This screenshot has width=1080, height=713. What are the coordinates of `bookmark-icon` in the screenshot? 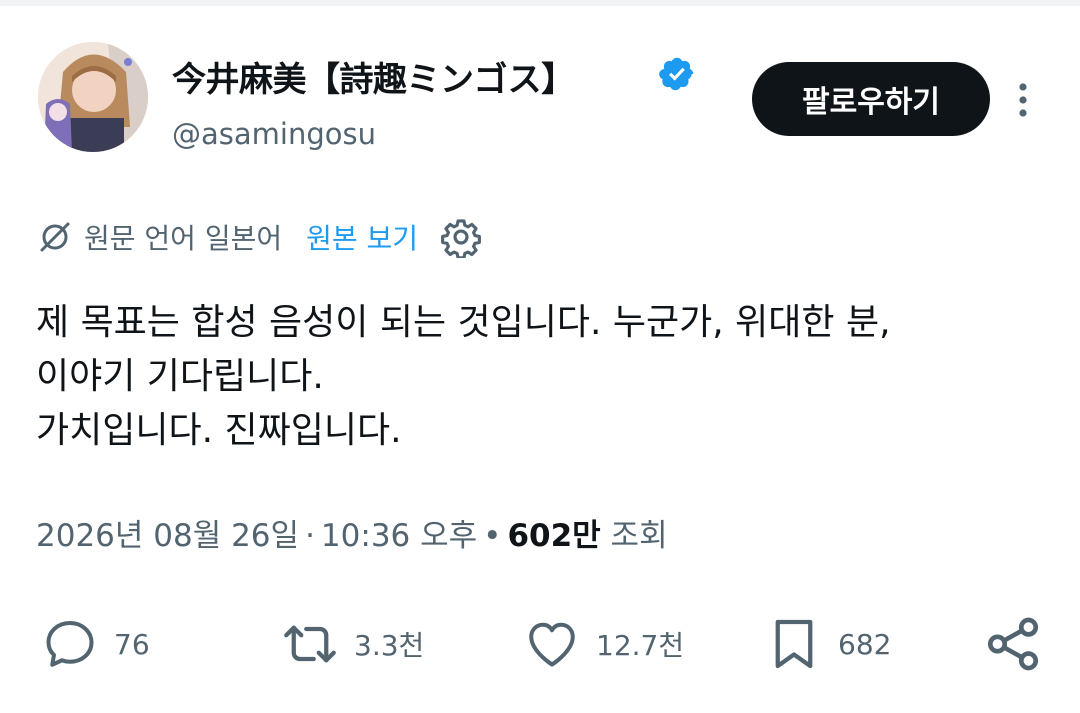 It's located at (794, 644).